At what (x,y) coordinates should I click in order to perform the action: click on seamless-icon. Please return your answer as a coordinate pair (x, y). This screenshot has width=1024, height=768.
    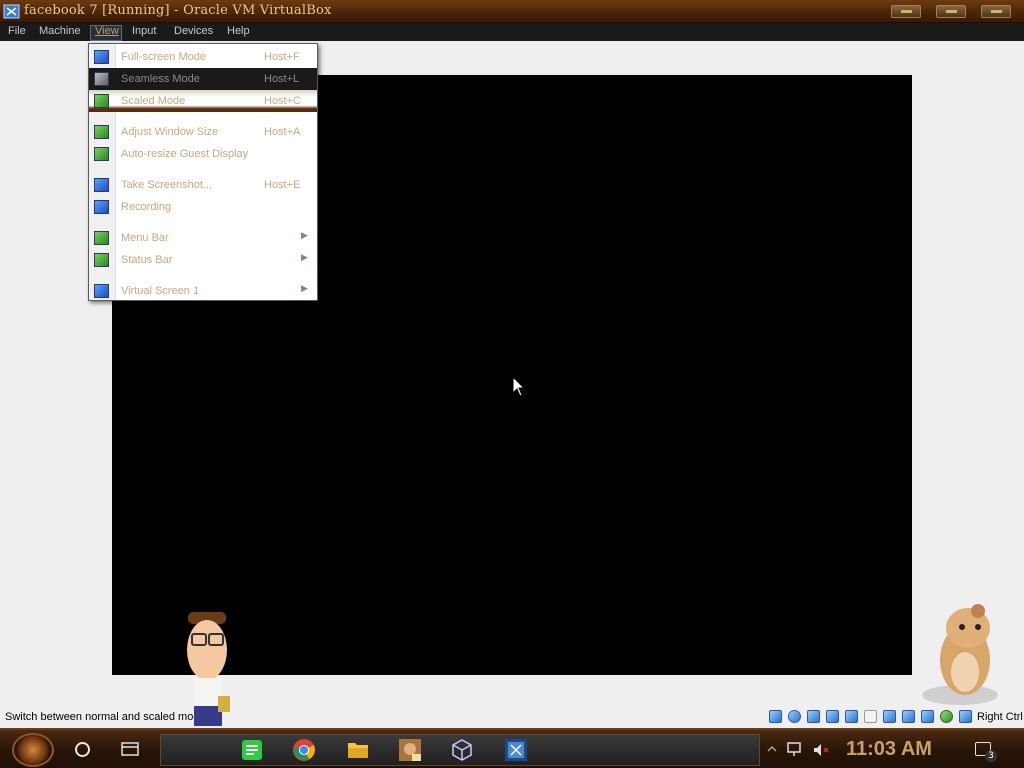
    Looking at the image, I should click on (101, 79).